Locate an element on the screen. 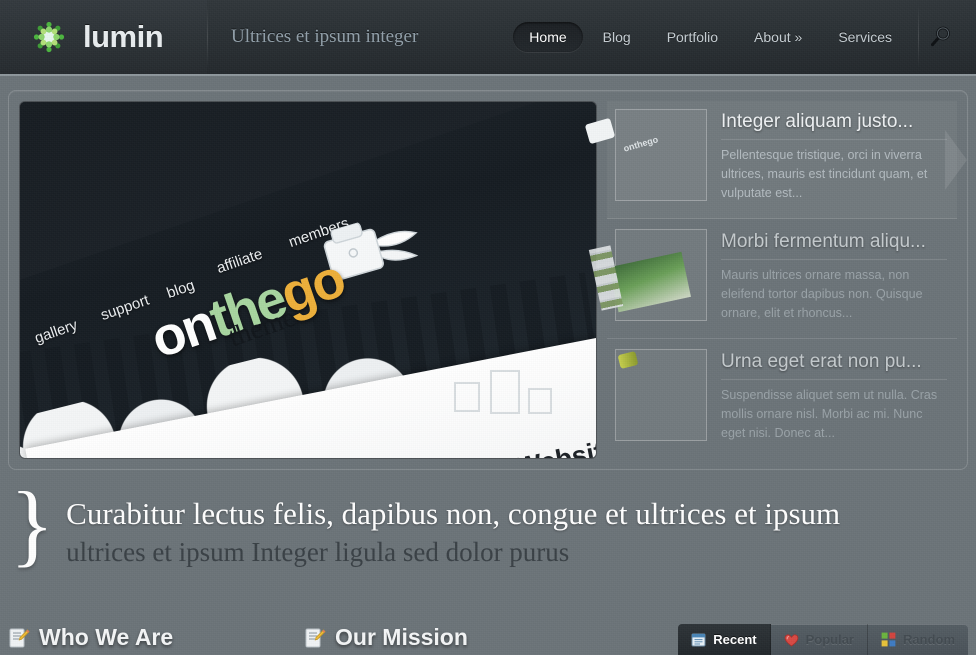 This screenshot has width=976, height=655. heart-icon is located at coordinates (791, 640).